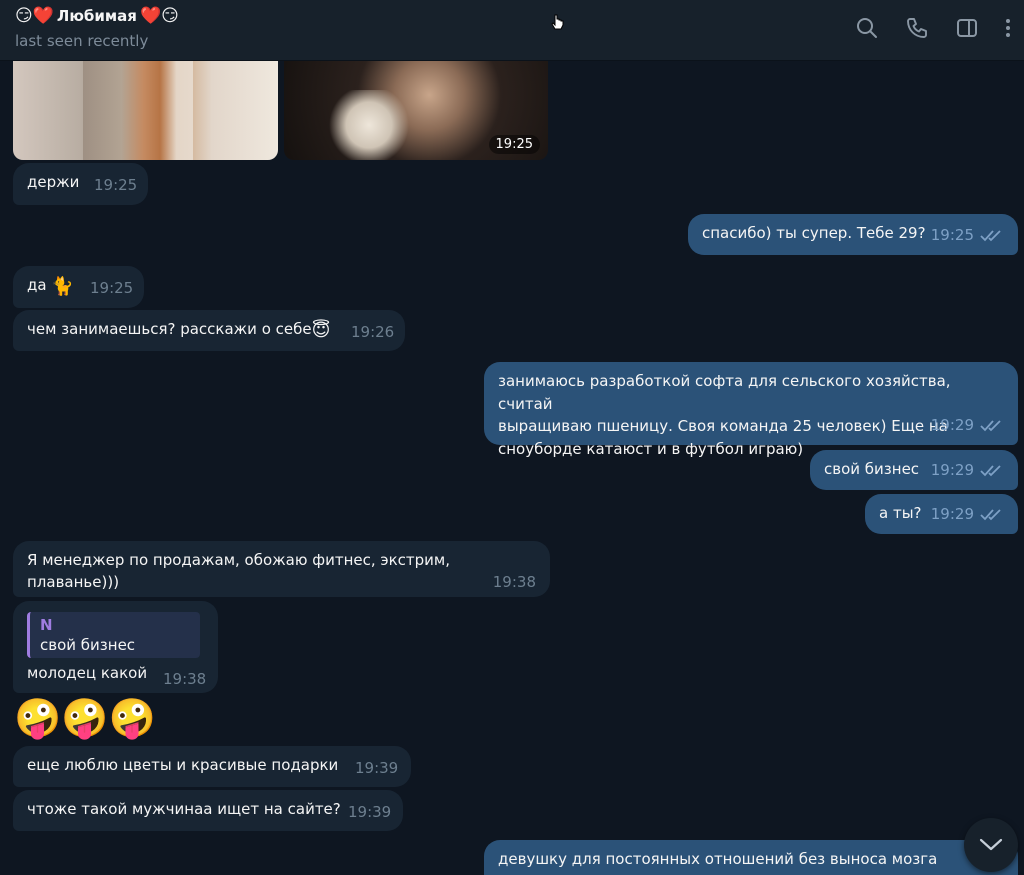 The width and height of the screenshot is (1024, 875). I want to click on halo-emoji: 😇, so click(321, 330).